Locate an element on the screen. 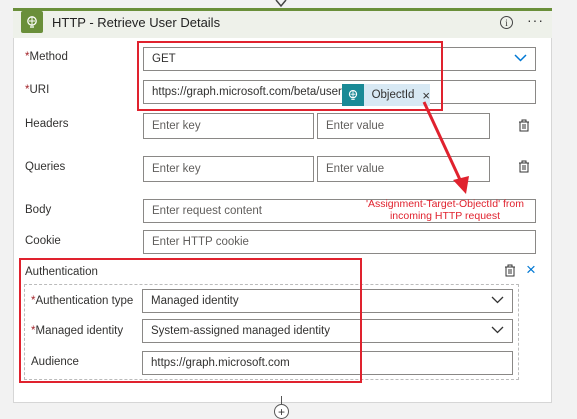 Image resolution: width=577 pixels, height=419 pixels. headers-label: Headers is located at coordinates (47, 124).